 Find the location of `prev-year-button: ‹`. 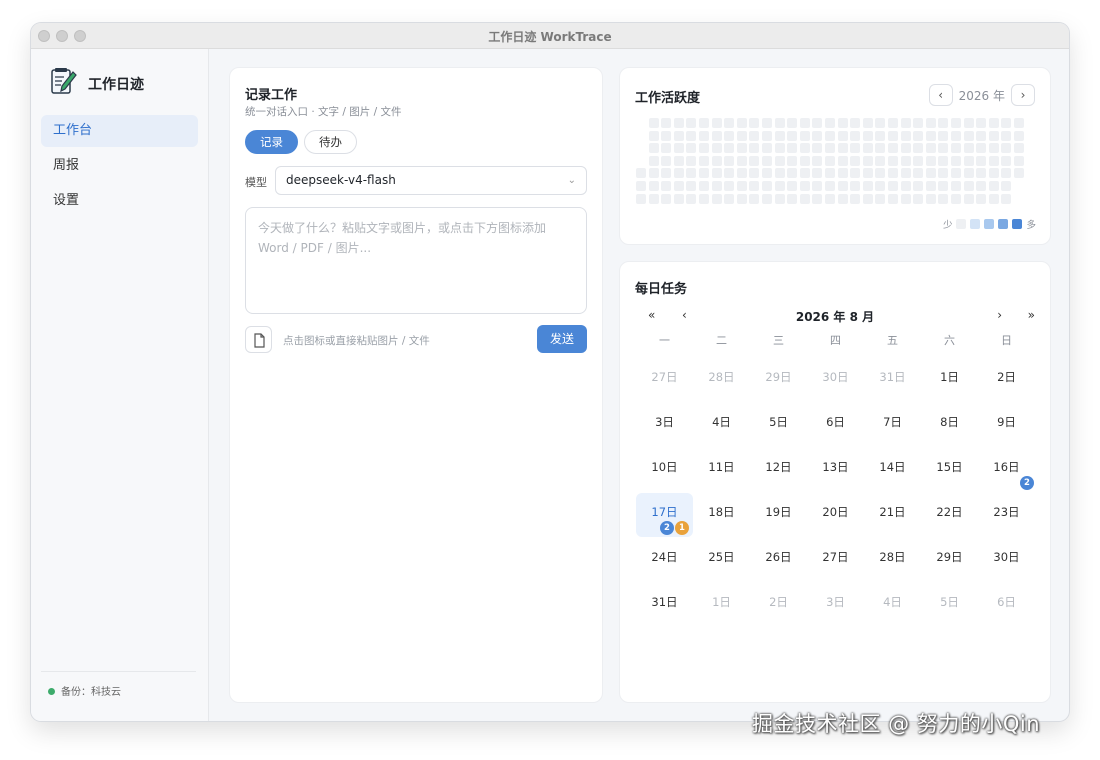

prev-year-button: ‹ is located at coordinates (940, 95).